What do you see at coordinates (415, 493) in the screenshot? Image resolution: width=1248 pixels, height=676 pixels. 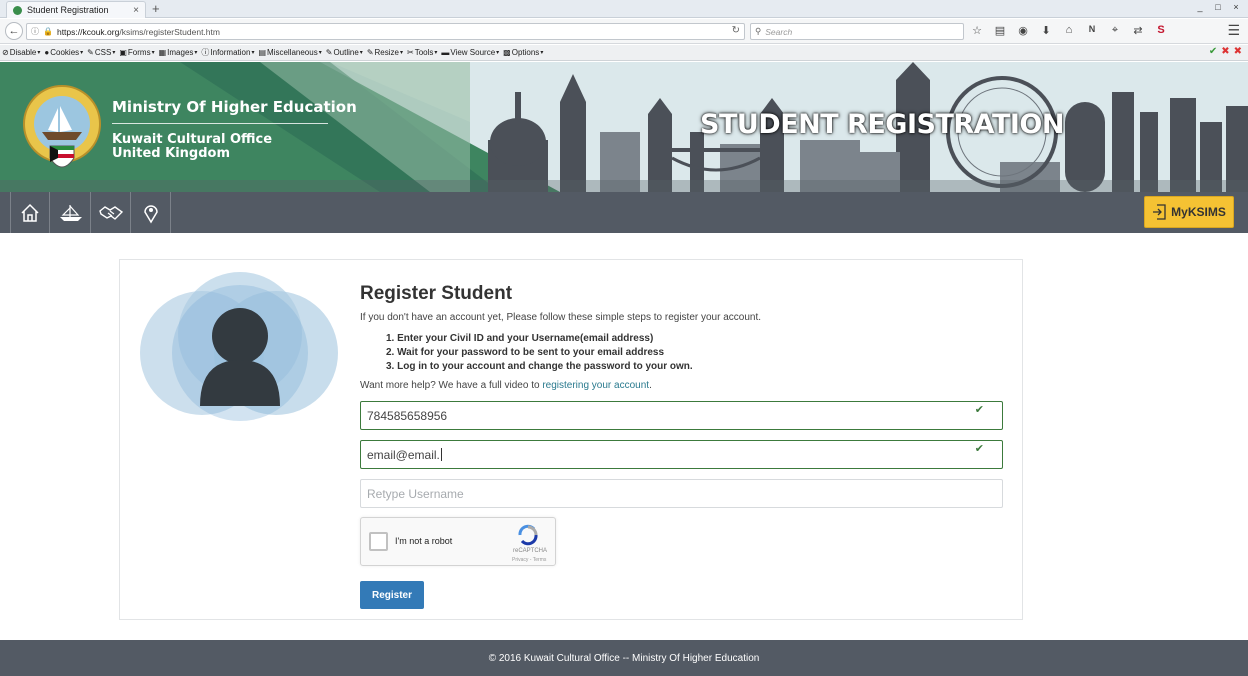 I see `retype-username-placeholder: Retype Username` at bounding box center [415, 493].